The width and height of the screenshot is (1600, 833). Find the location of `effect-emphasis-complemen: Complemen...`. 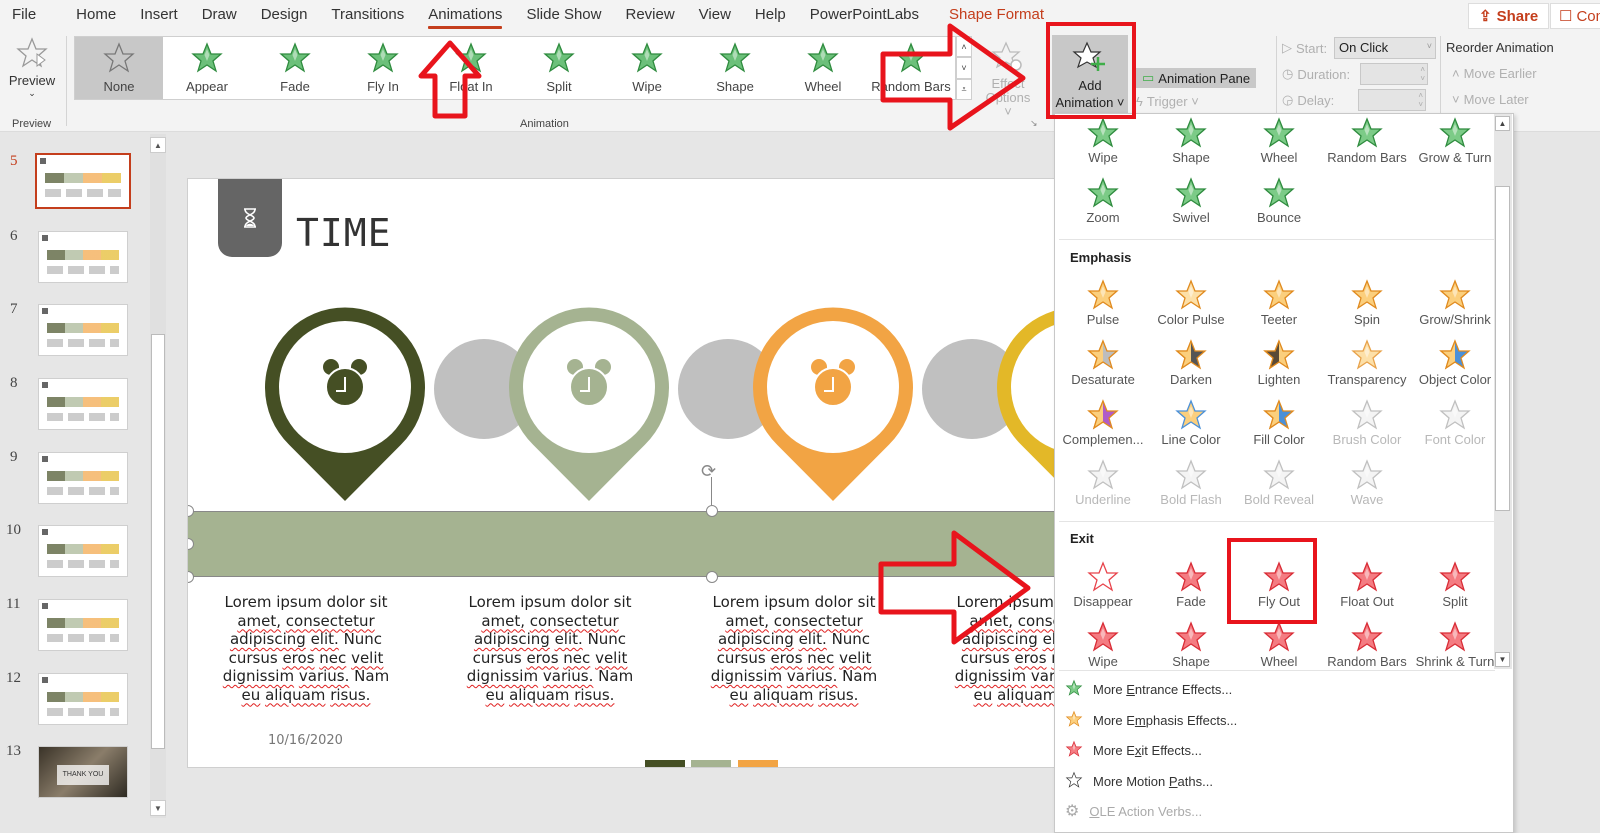

effect-emphasis-complemen: Complemen... is located at coordinates (1103, 427).